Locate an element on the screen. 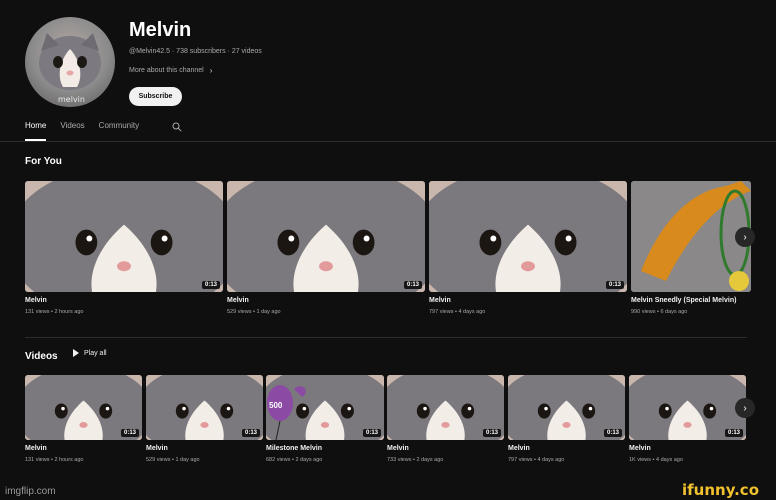 Image resolution: width=776 pixels, height=500 pixels. channel-tabs: Home Videos Community is located at coordinates (89, 131).